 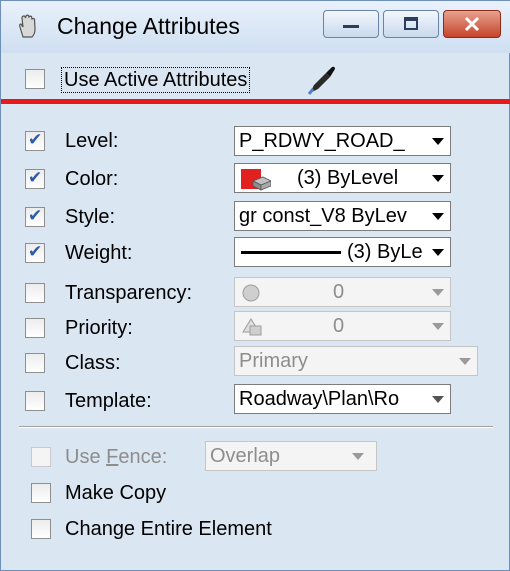 I want to click on style-checkbox, so click(x=35, y=216).